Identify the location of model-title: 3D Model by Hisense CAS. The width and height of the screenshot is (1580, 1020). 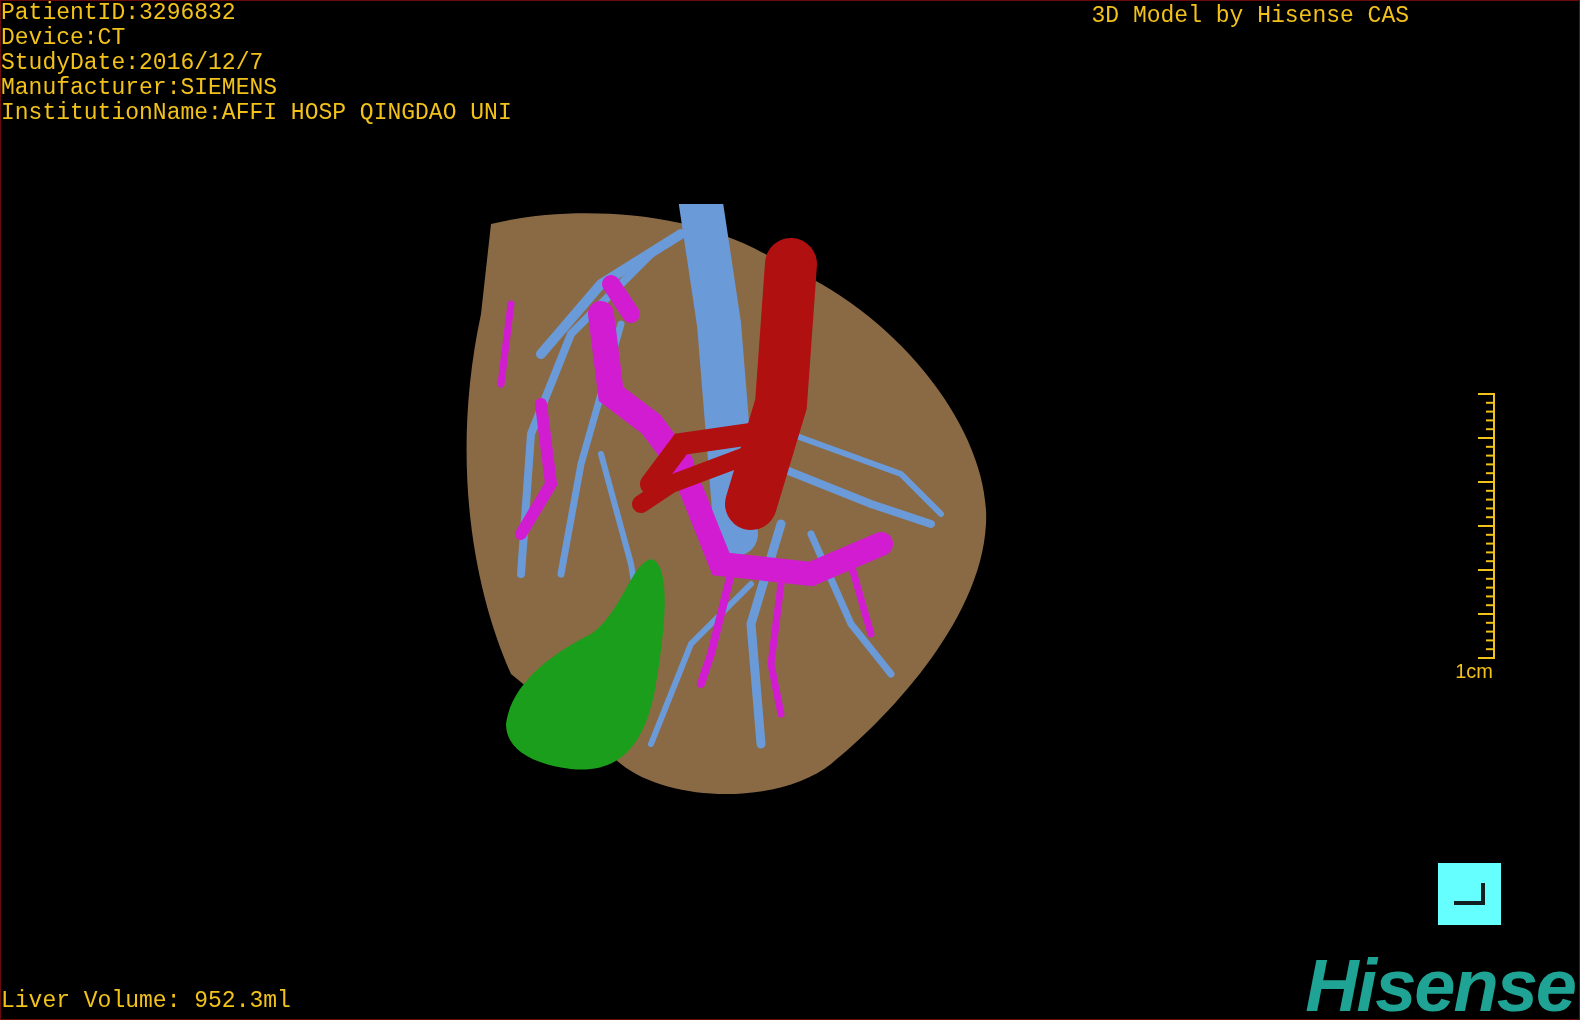
(1250, 16).